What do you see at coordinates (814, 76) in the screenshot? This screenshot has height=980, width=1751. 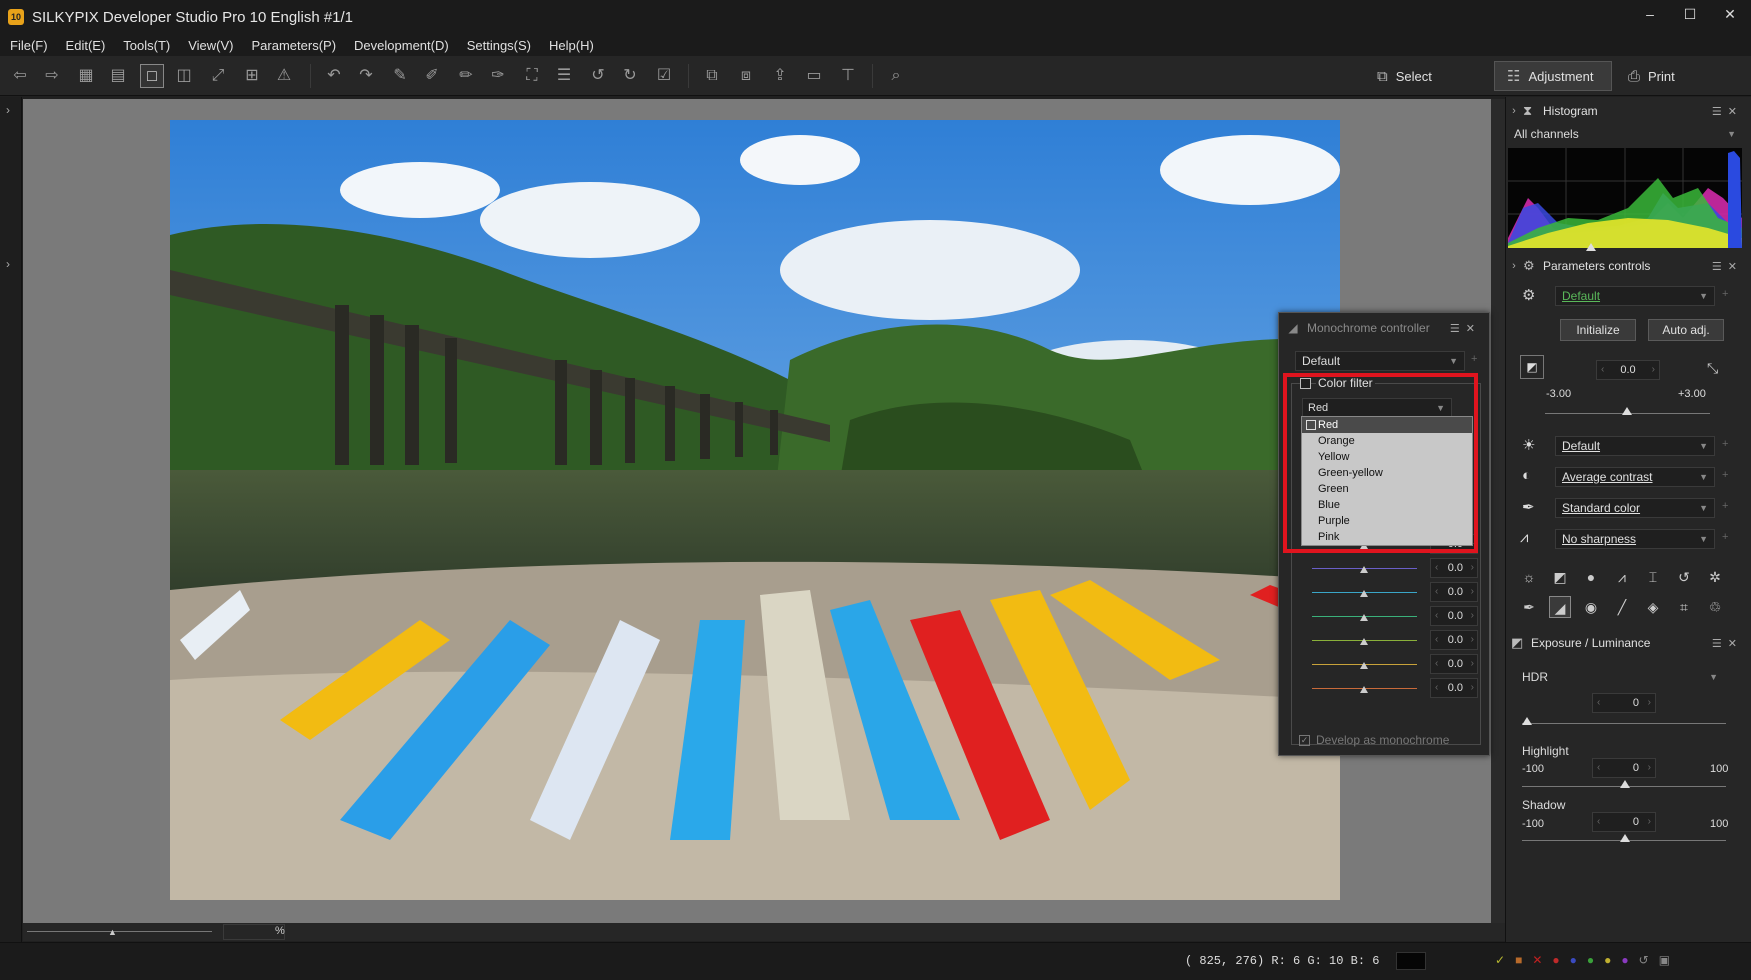 I see `monitor-icon: ▭` at bounding box center [814, 76].